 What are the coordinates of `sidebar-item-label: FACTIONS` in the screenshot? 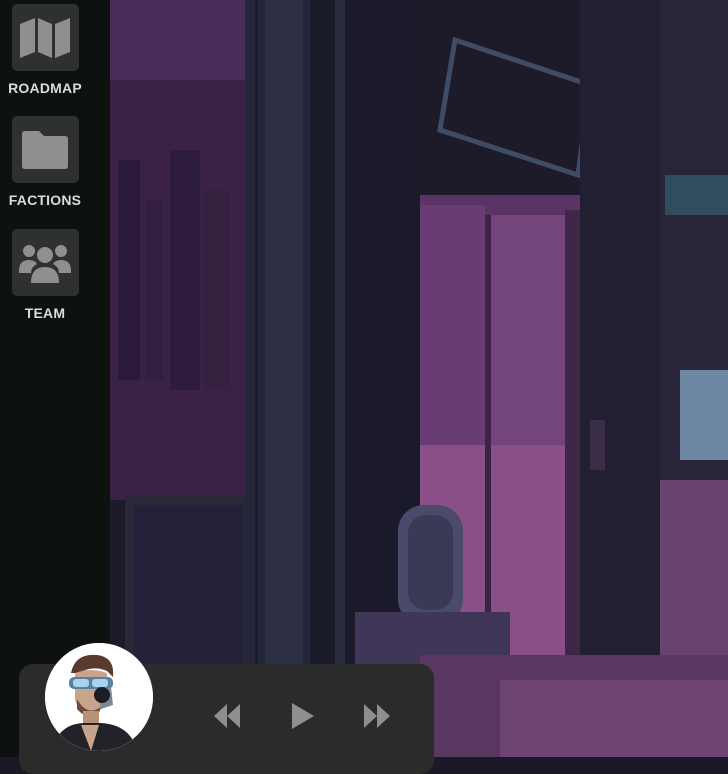 It's located at (45, 200).